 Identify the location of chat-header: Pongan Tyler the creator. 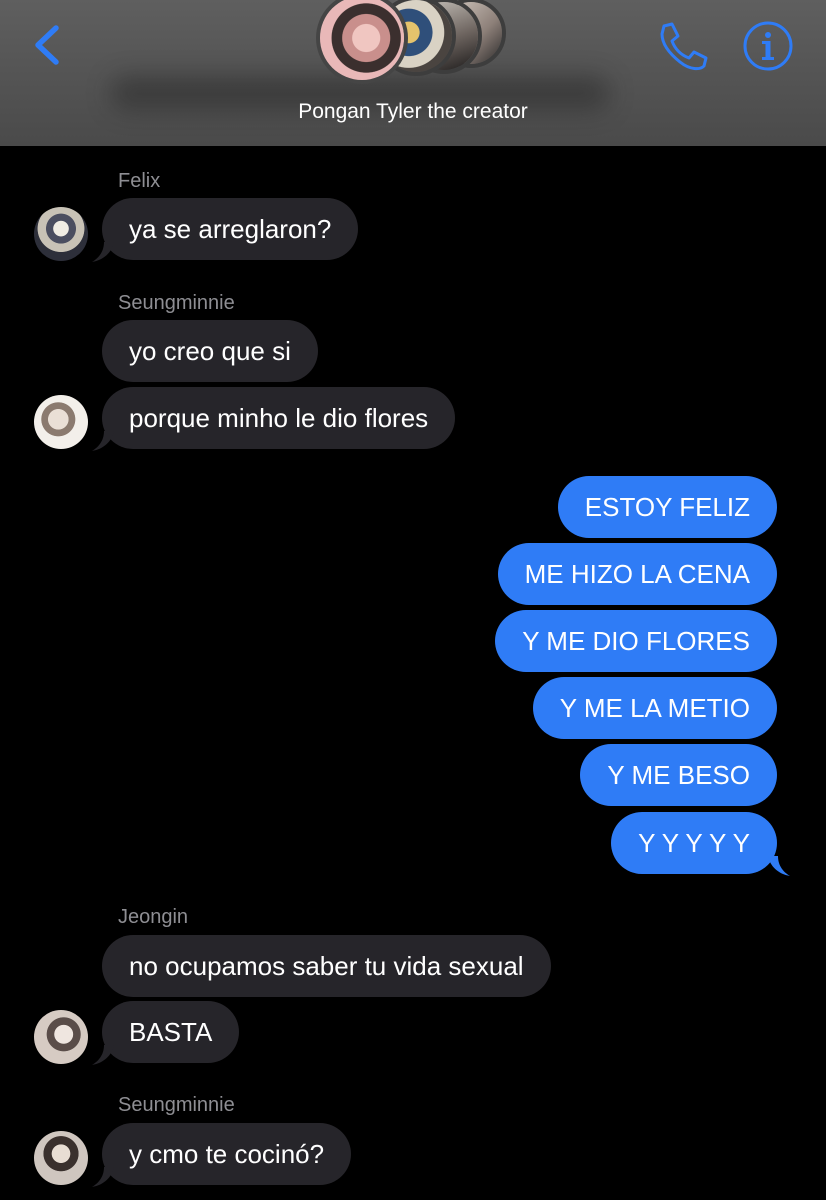
(413, 73).